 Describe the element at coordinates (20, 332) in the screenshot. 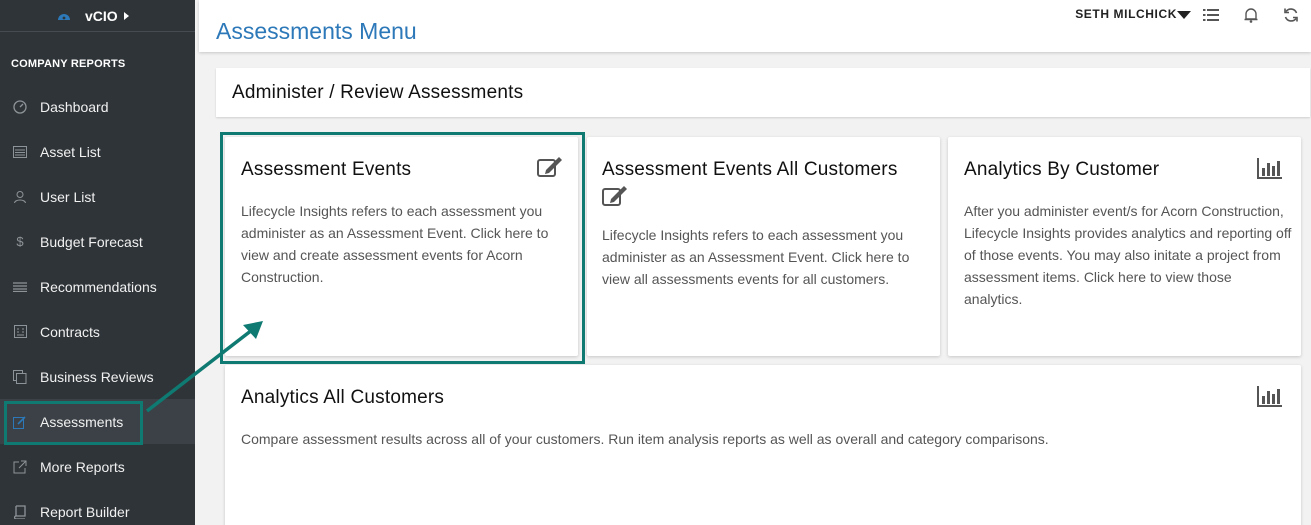

I see `contract-icon` at that location.